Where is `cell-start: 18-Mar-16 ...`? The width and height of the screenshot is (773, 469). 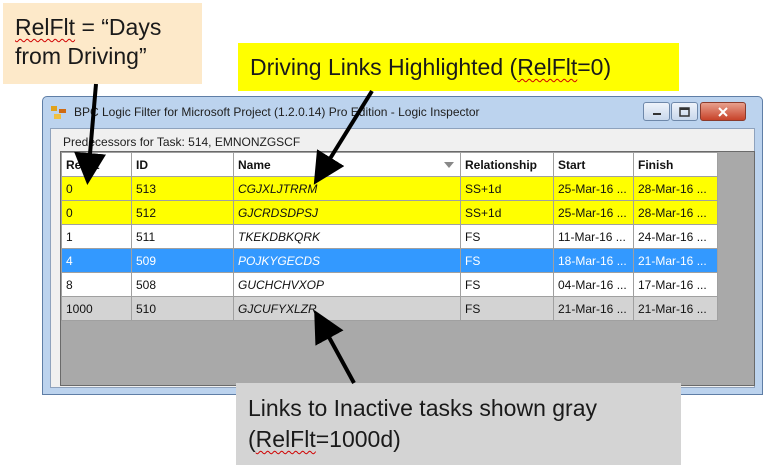
cell-start: 18-Mar-16 ... is located at coordinates (593, 260).